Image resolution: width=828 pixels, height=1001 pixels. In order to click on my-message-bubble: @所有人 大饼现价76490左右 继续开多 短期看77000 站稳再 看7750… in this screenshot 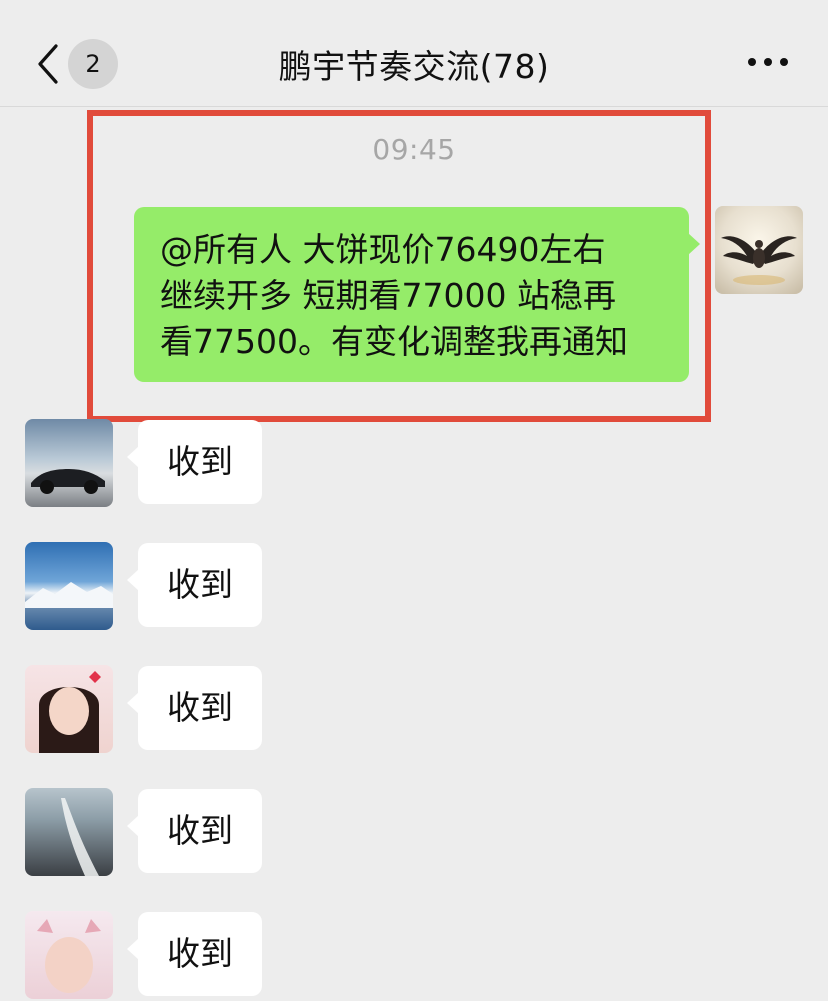, I will do `click(417, 294)`.